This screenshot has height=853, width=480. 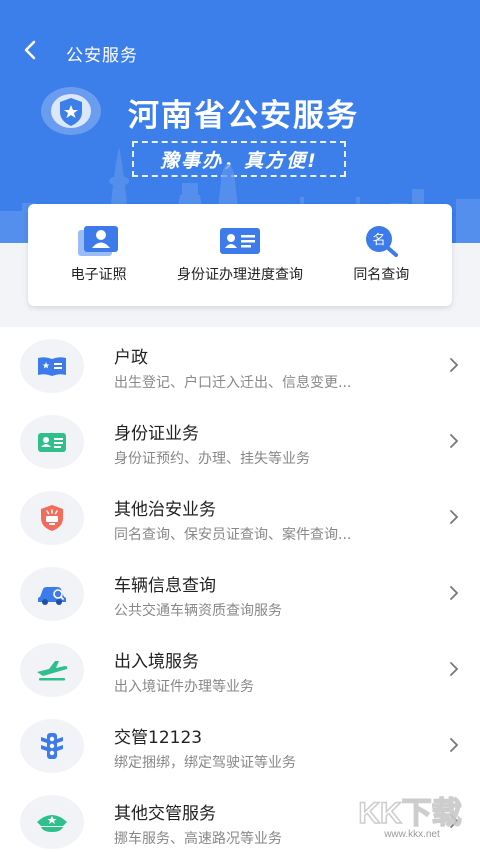 I want to click on traffic-light-icon, so click(x=52, y=746).